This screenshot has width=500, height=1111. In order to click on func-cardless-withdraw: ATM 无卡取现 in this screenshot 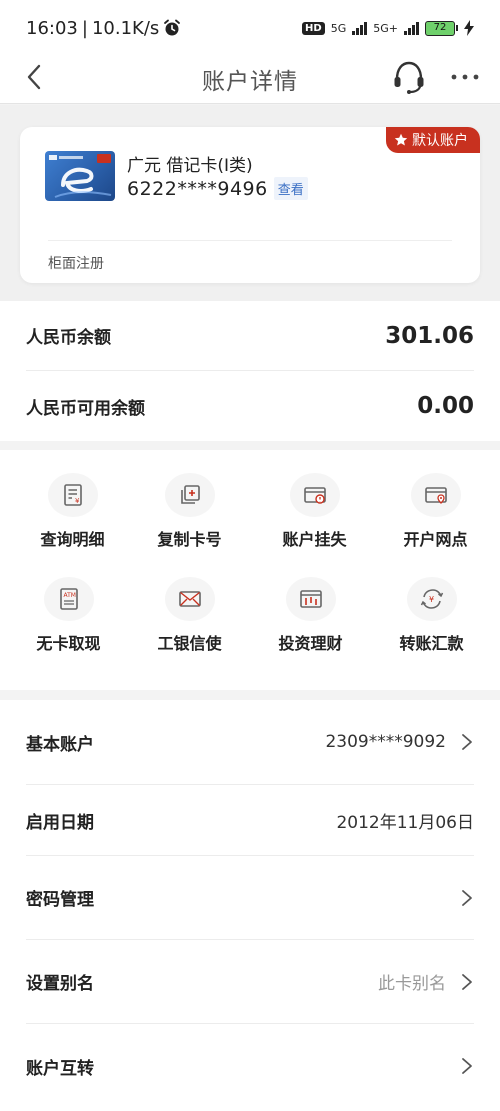, I will do `click(68, 604)`.